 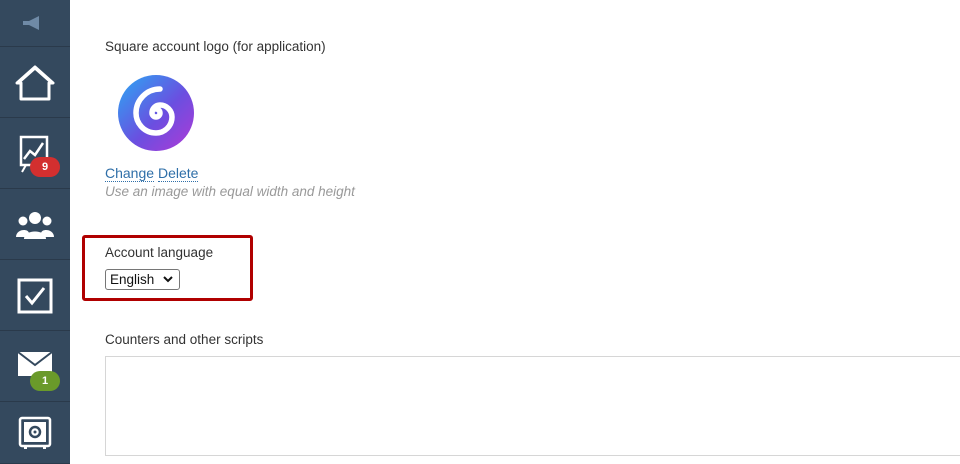 What do you see at coordinates (156, 113) in the screenshot?
I see `account-logo` at bounding box center [156, 113].